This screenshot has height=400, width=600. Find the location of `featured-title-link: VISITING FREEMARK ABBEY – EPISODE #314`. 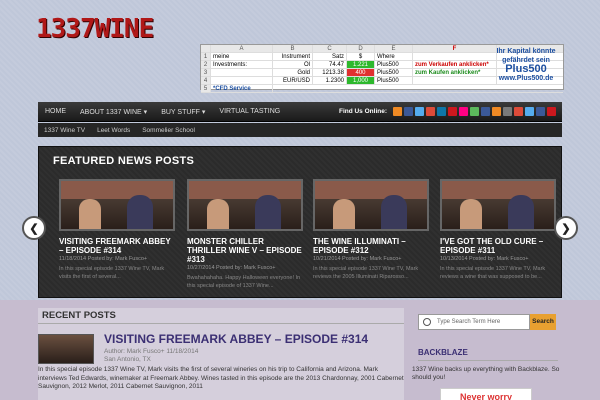

featured-title-link: VISITING FREEMARK ABBEY – EPISODE #314 is located at coordinates (117, 246).